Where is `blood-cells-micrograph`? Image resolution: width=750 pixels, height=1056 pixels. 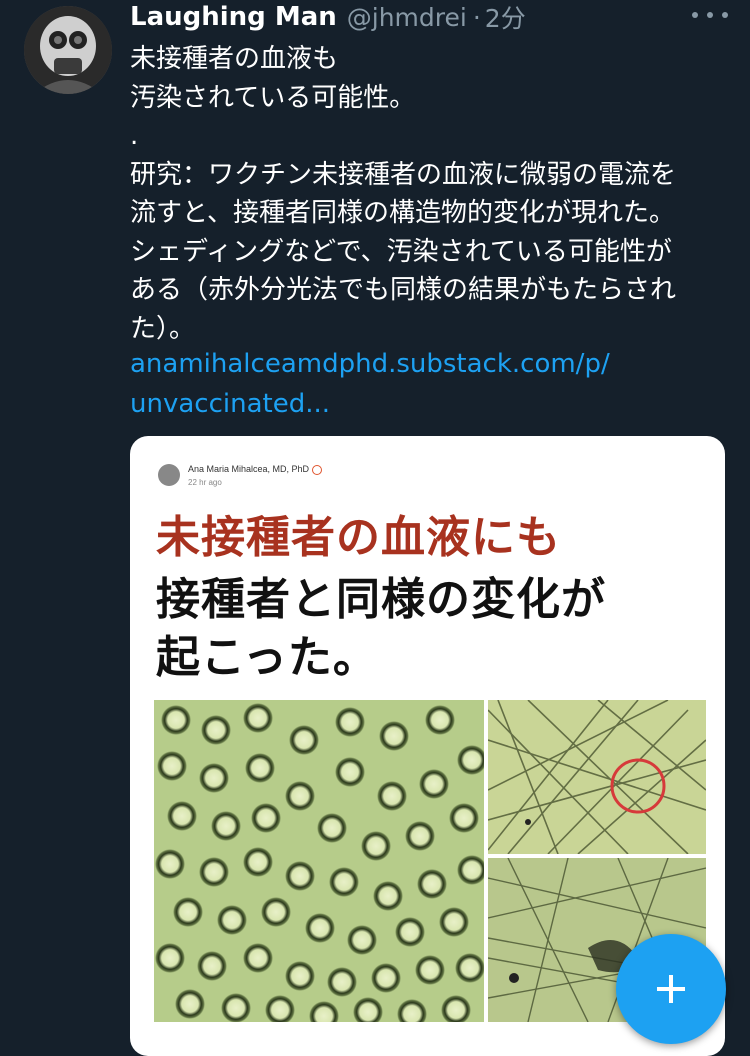
blood-cells-micrograph is located at coordinates (319, 861).